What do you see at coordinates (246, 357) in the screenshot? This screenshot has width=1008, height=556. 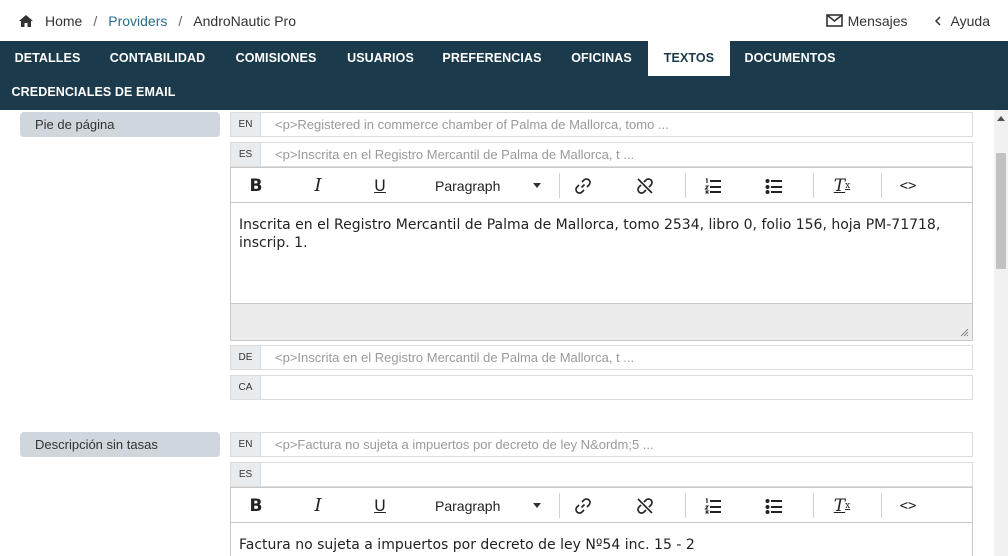 I see `lang-code: DE` at bounding box center [246, 357].